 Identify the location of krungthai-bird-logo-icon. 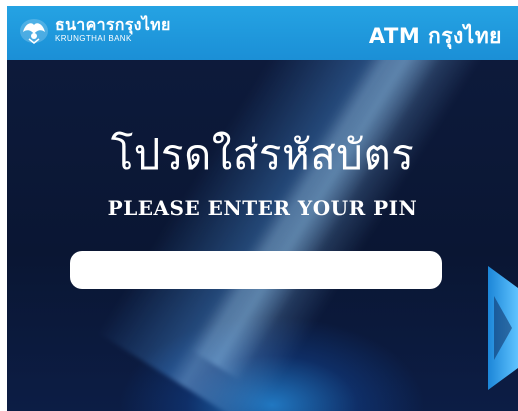
(34, 31).